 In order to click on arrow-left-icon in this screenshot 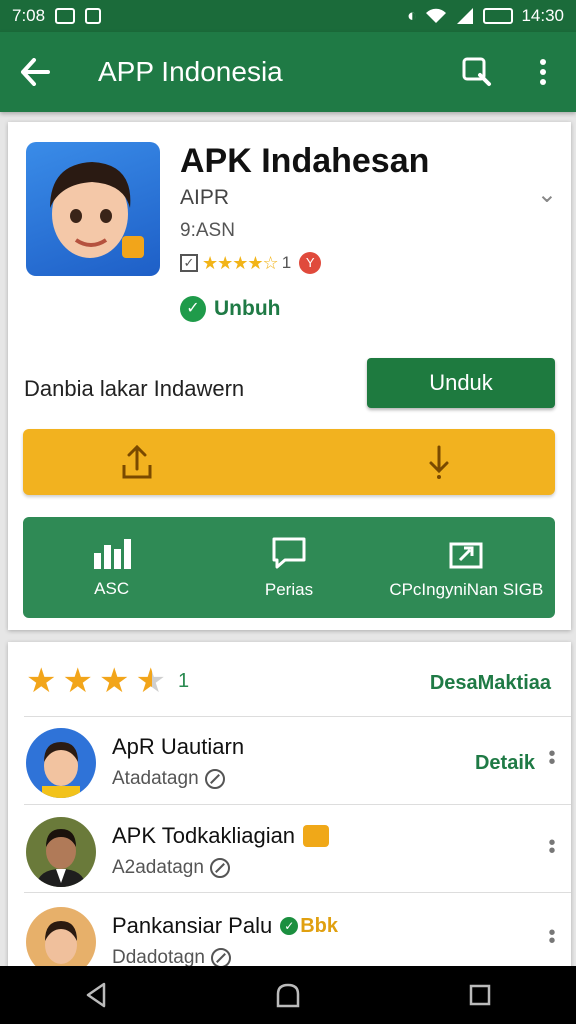, I will do `click(35, 72)`.